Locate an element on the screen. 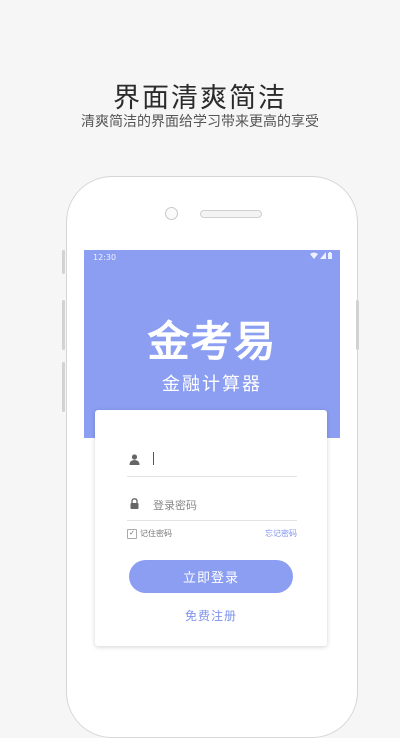 The height and width of the screenshot is (738, 400). status-time: 12:30 is located at coordinates (105, 257).